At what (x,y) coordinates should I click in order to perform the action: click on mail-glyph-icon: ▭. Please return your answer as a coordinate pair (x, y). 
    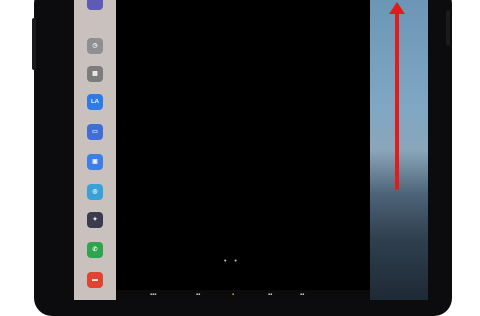
    Looking at the image, I should click on (95, 132).